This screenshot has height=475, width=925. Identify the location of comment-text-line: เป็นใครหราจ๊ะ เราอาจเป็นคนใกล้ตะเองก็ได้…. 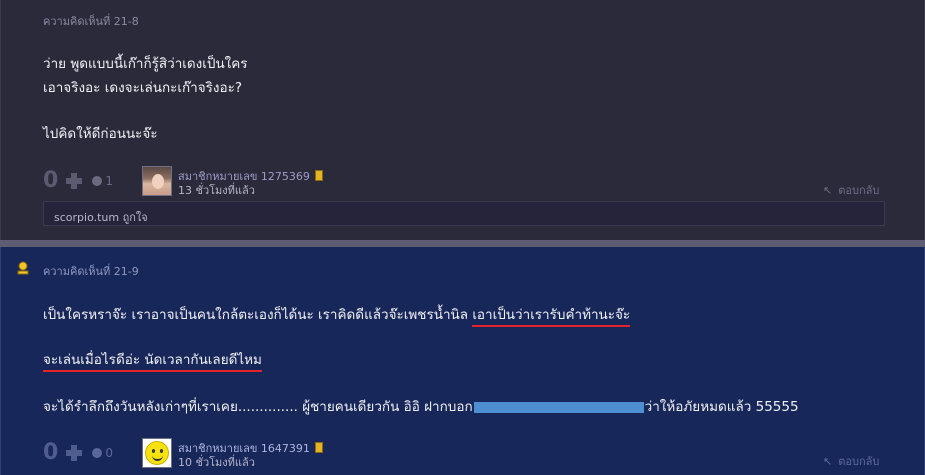
(337, 315).